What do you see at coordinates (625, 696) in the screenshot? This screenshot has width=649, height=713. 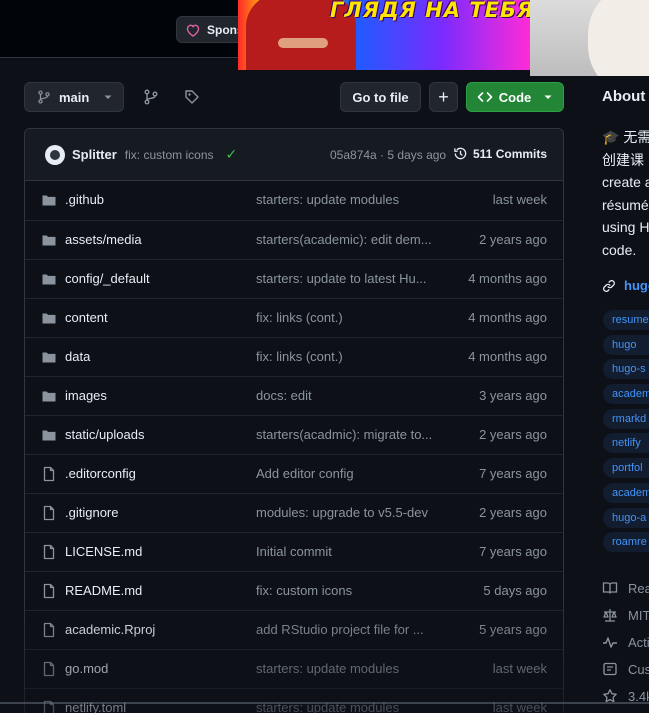 I see `sidebar-meta-link: 3.4k` at bounding box center [625, 696].